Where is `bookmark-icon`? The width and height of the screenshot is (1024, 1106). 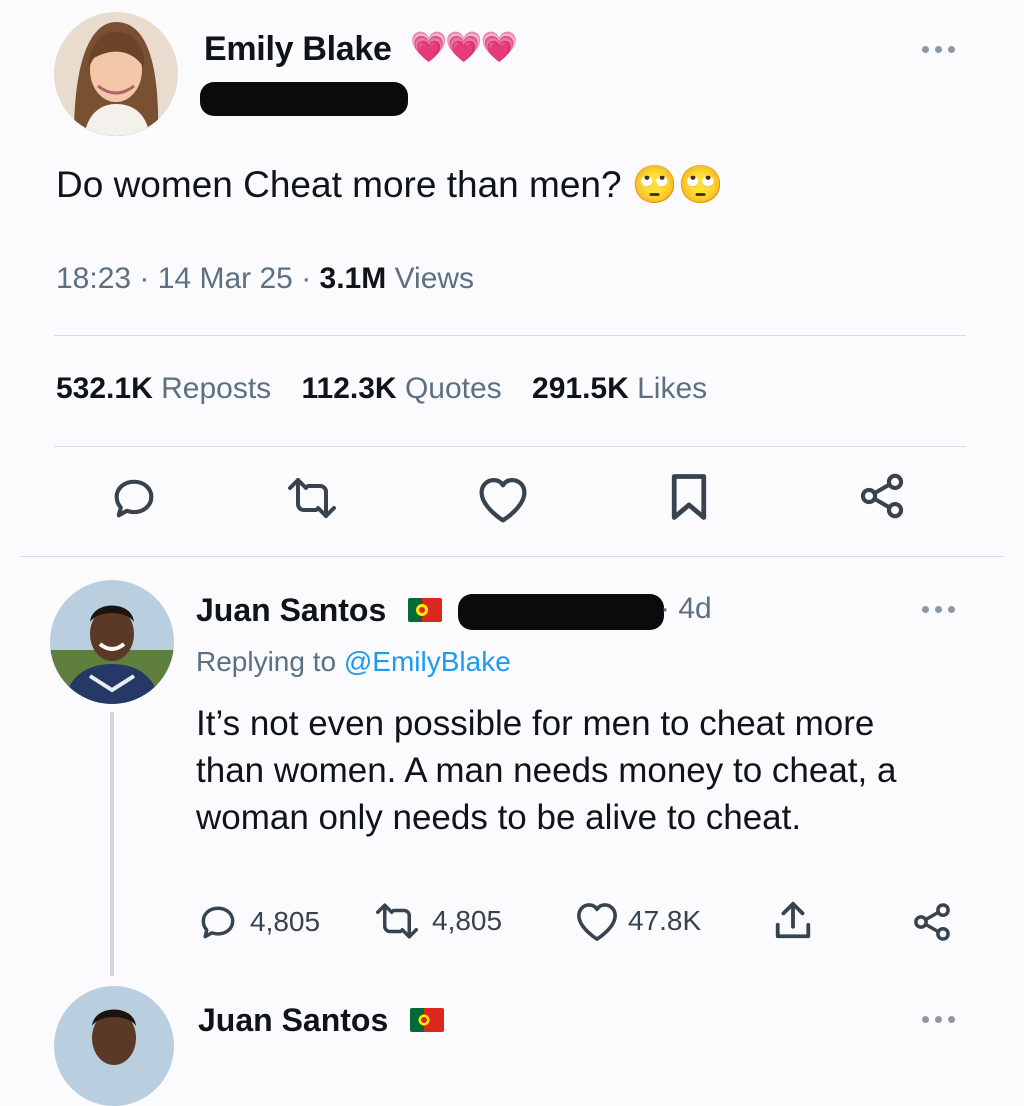
bookmark-icon is located at coordinates (689, 497).